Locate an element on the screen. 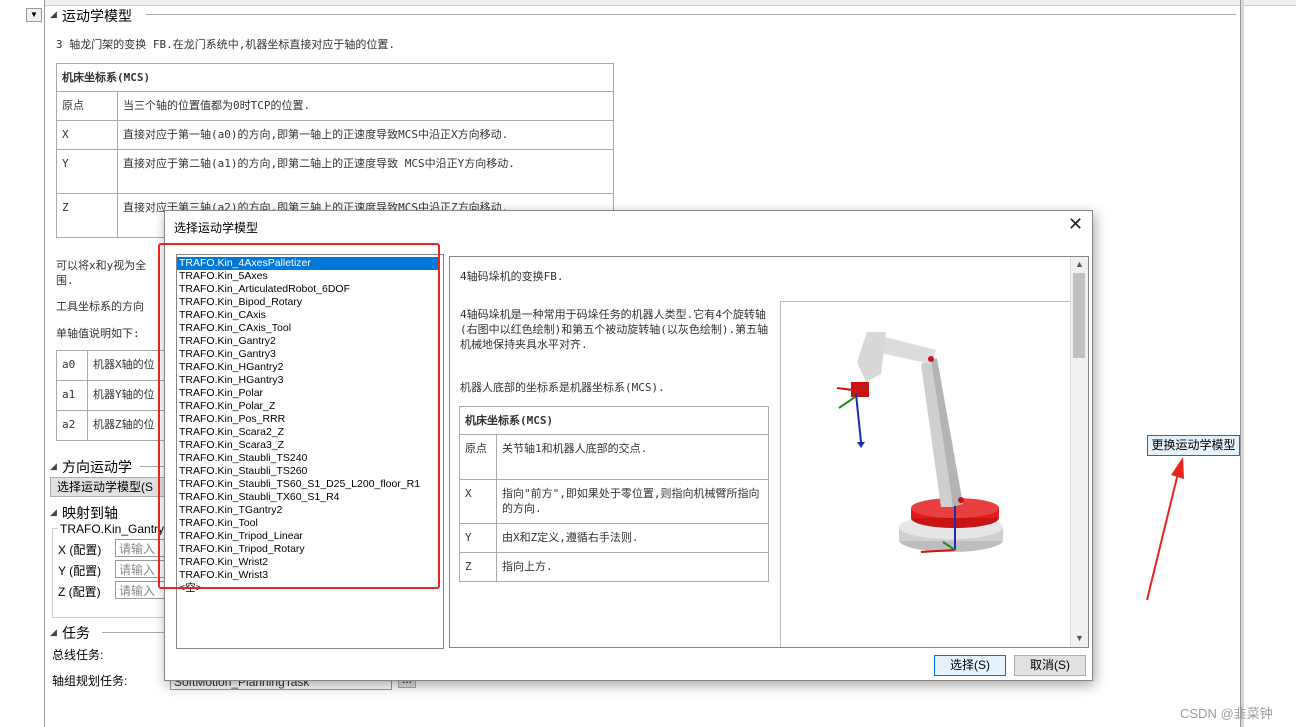 Image resolution: width=1296 pixels, height=727 pixels. change-kinematics-button: 更换运动学模型 is located at coordinates (1193, 445).